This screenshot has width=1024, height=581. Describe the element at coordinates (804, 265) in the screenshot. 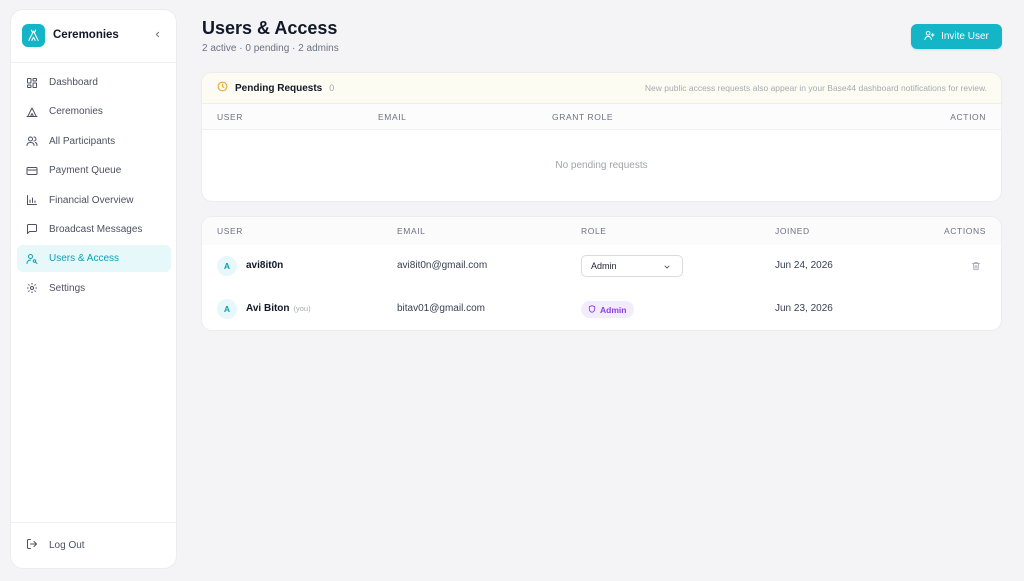

I see `joined-date: Jun 24, 2026` at that location.